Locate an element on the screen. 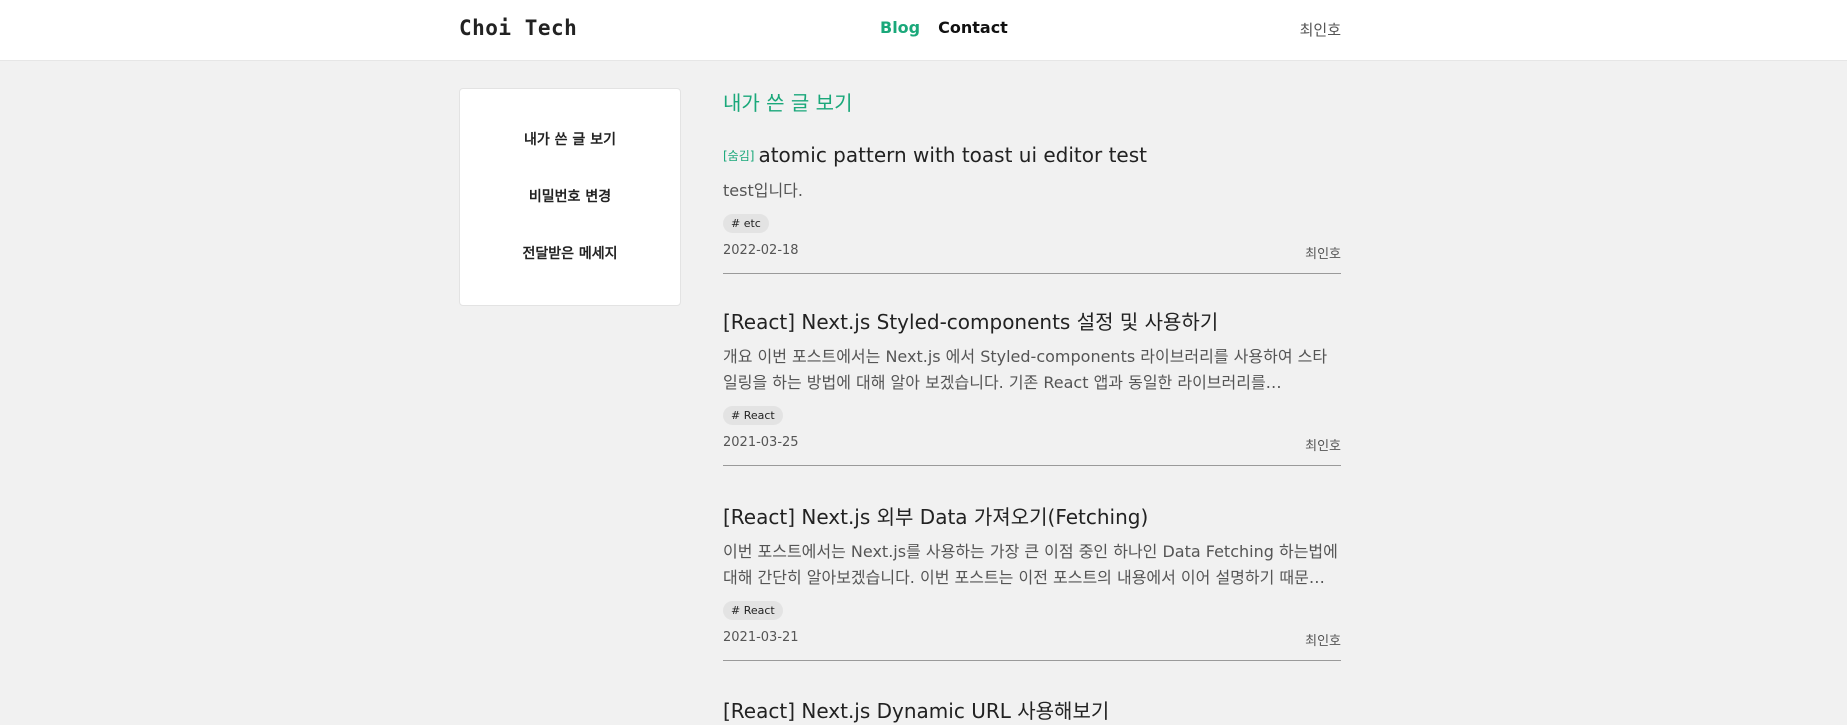 The height and width of the screenshot is (725, 1847). post-title: [React] Next.js 외부 Data 가져오기(Fetching) is located at coordinates (1032, 517).